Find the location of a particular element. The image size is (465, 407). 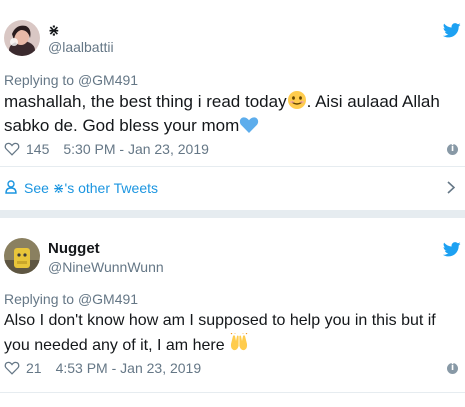

tweet-text-part-2: . Aisi aulaad Allah is located at coordinates (373, 101).